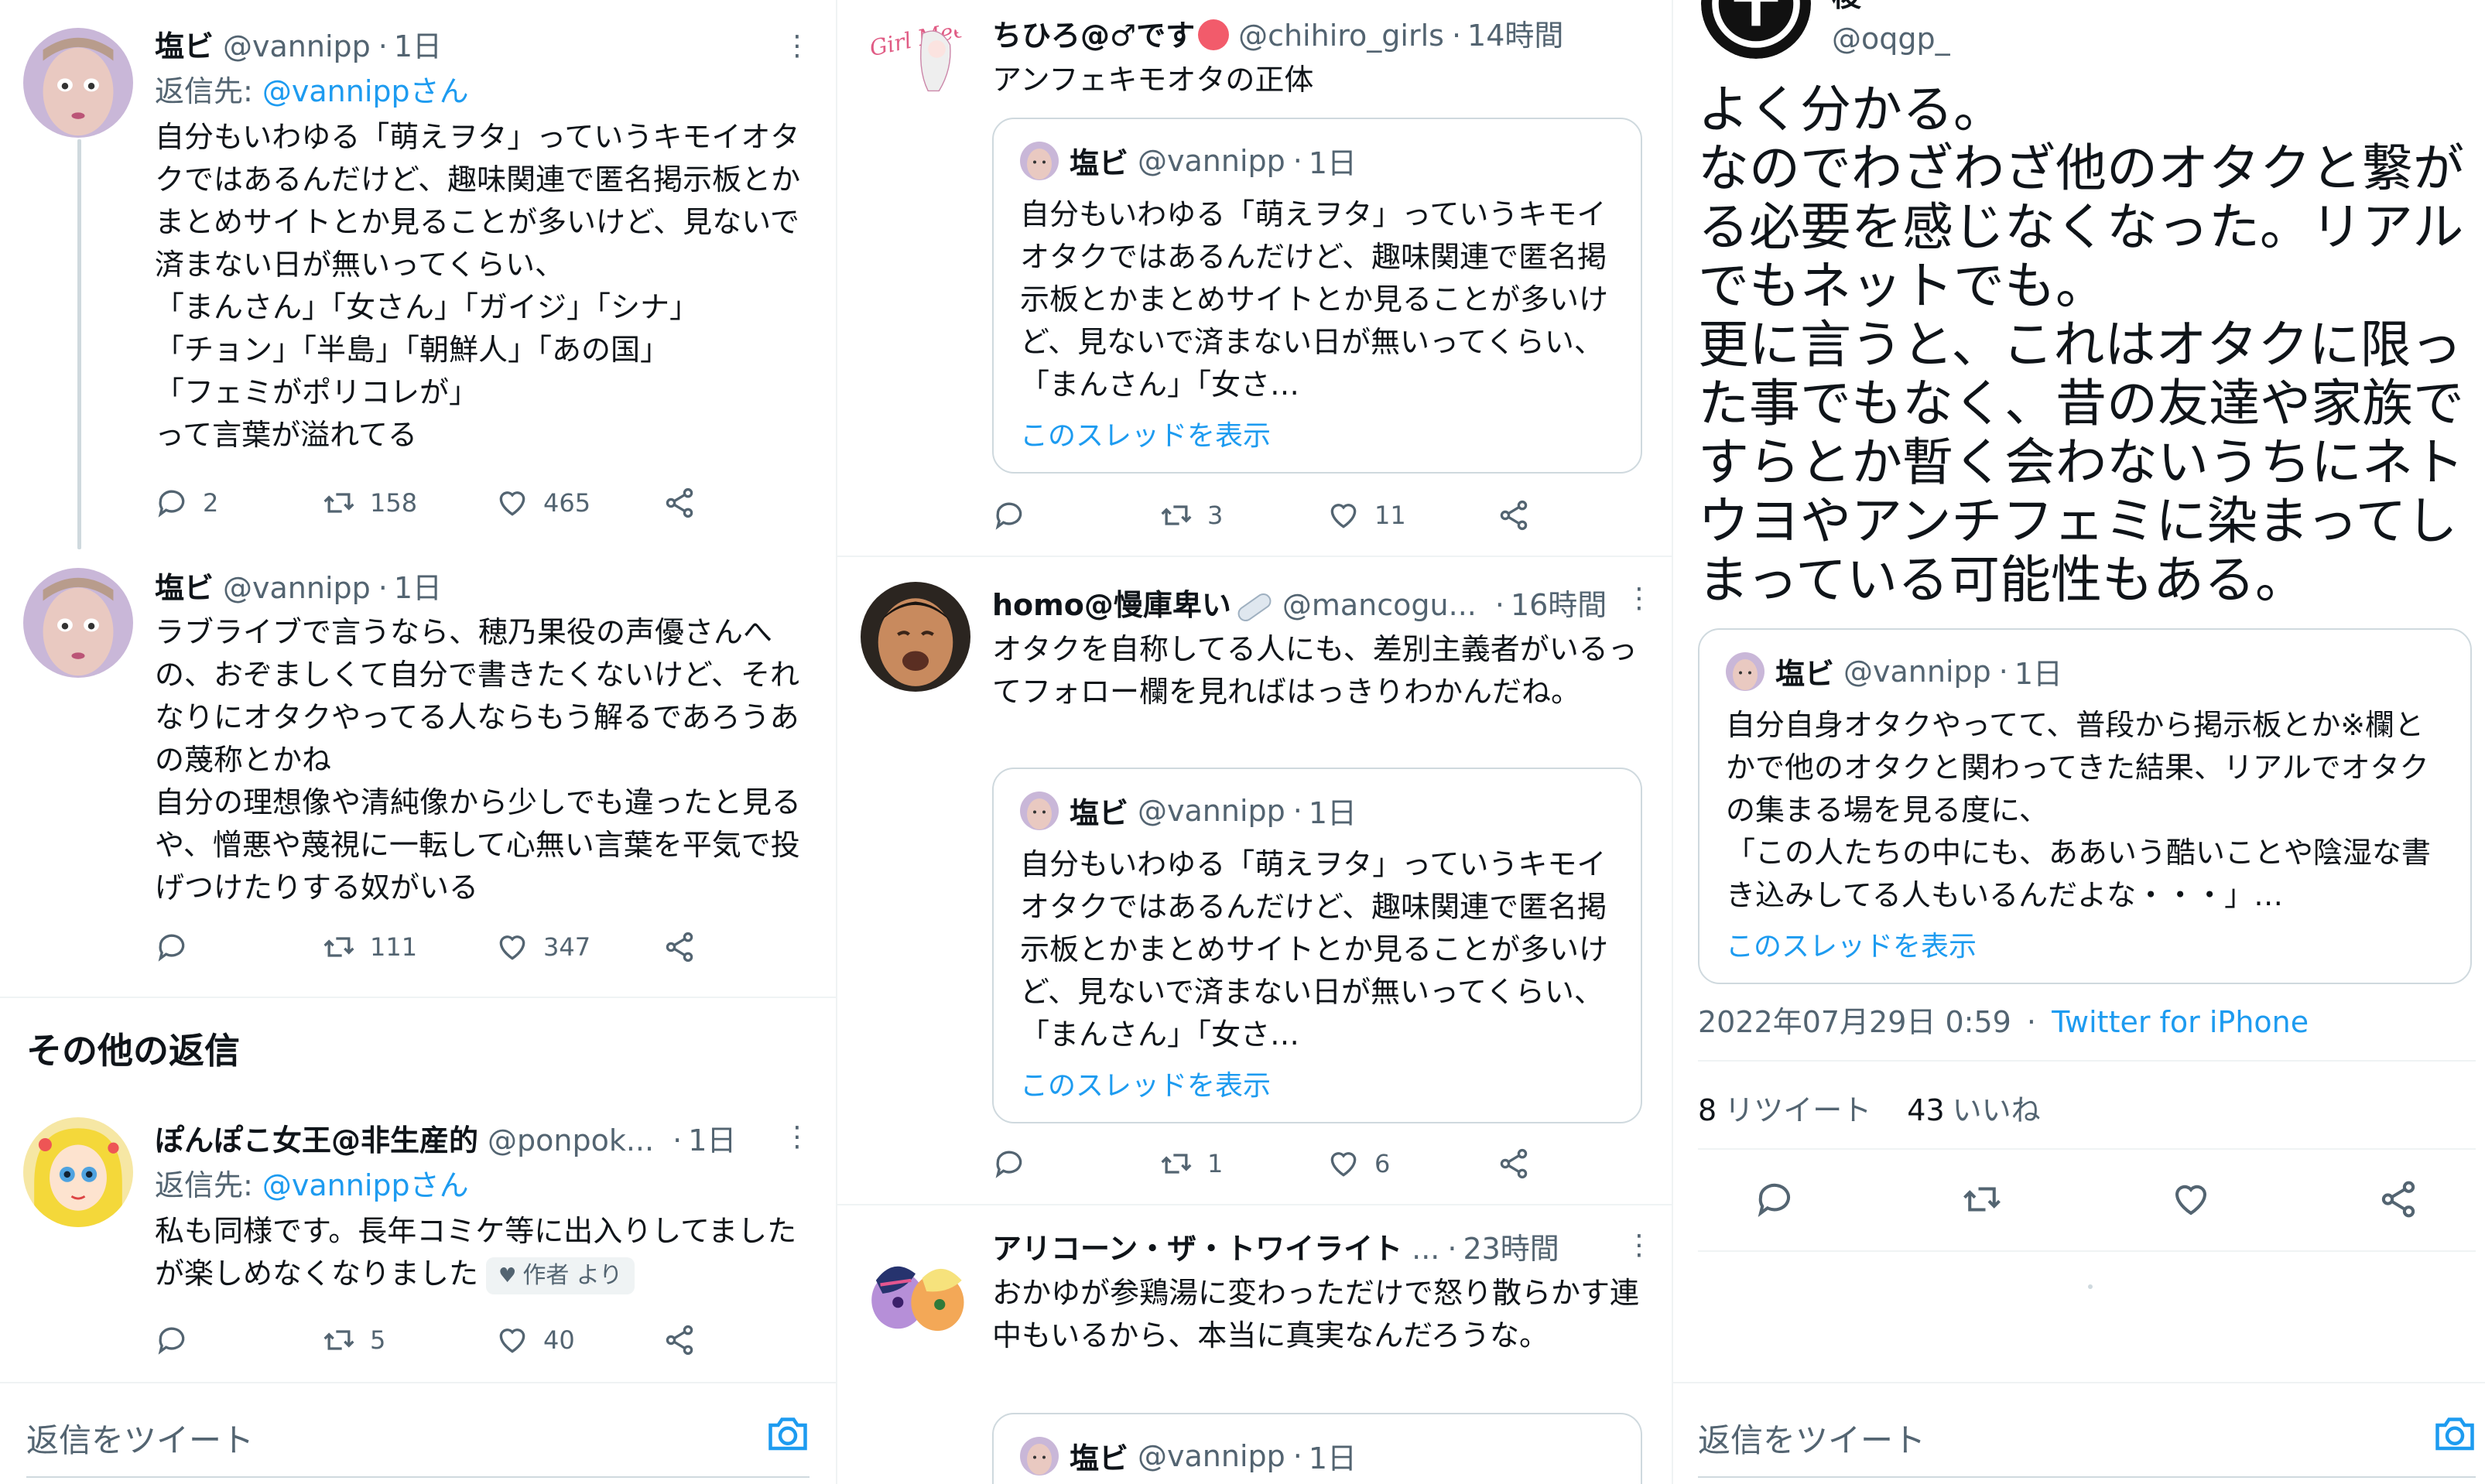  I want to click on handle: @oqgp_, so click(1891, 39).